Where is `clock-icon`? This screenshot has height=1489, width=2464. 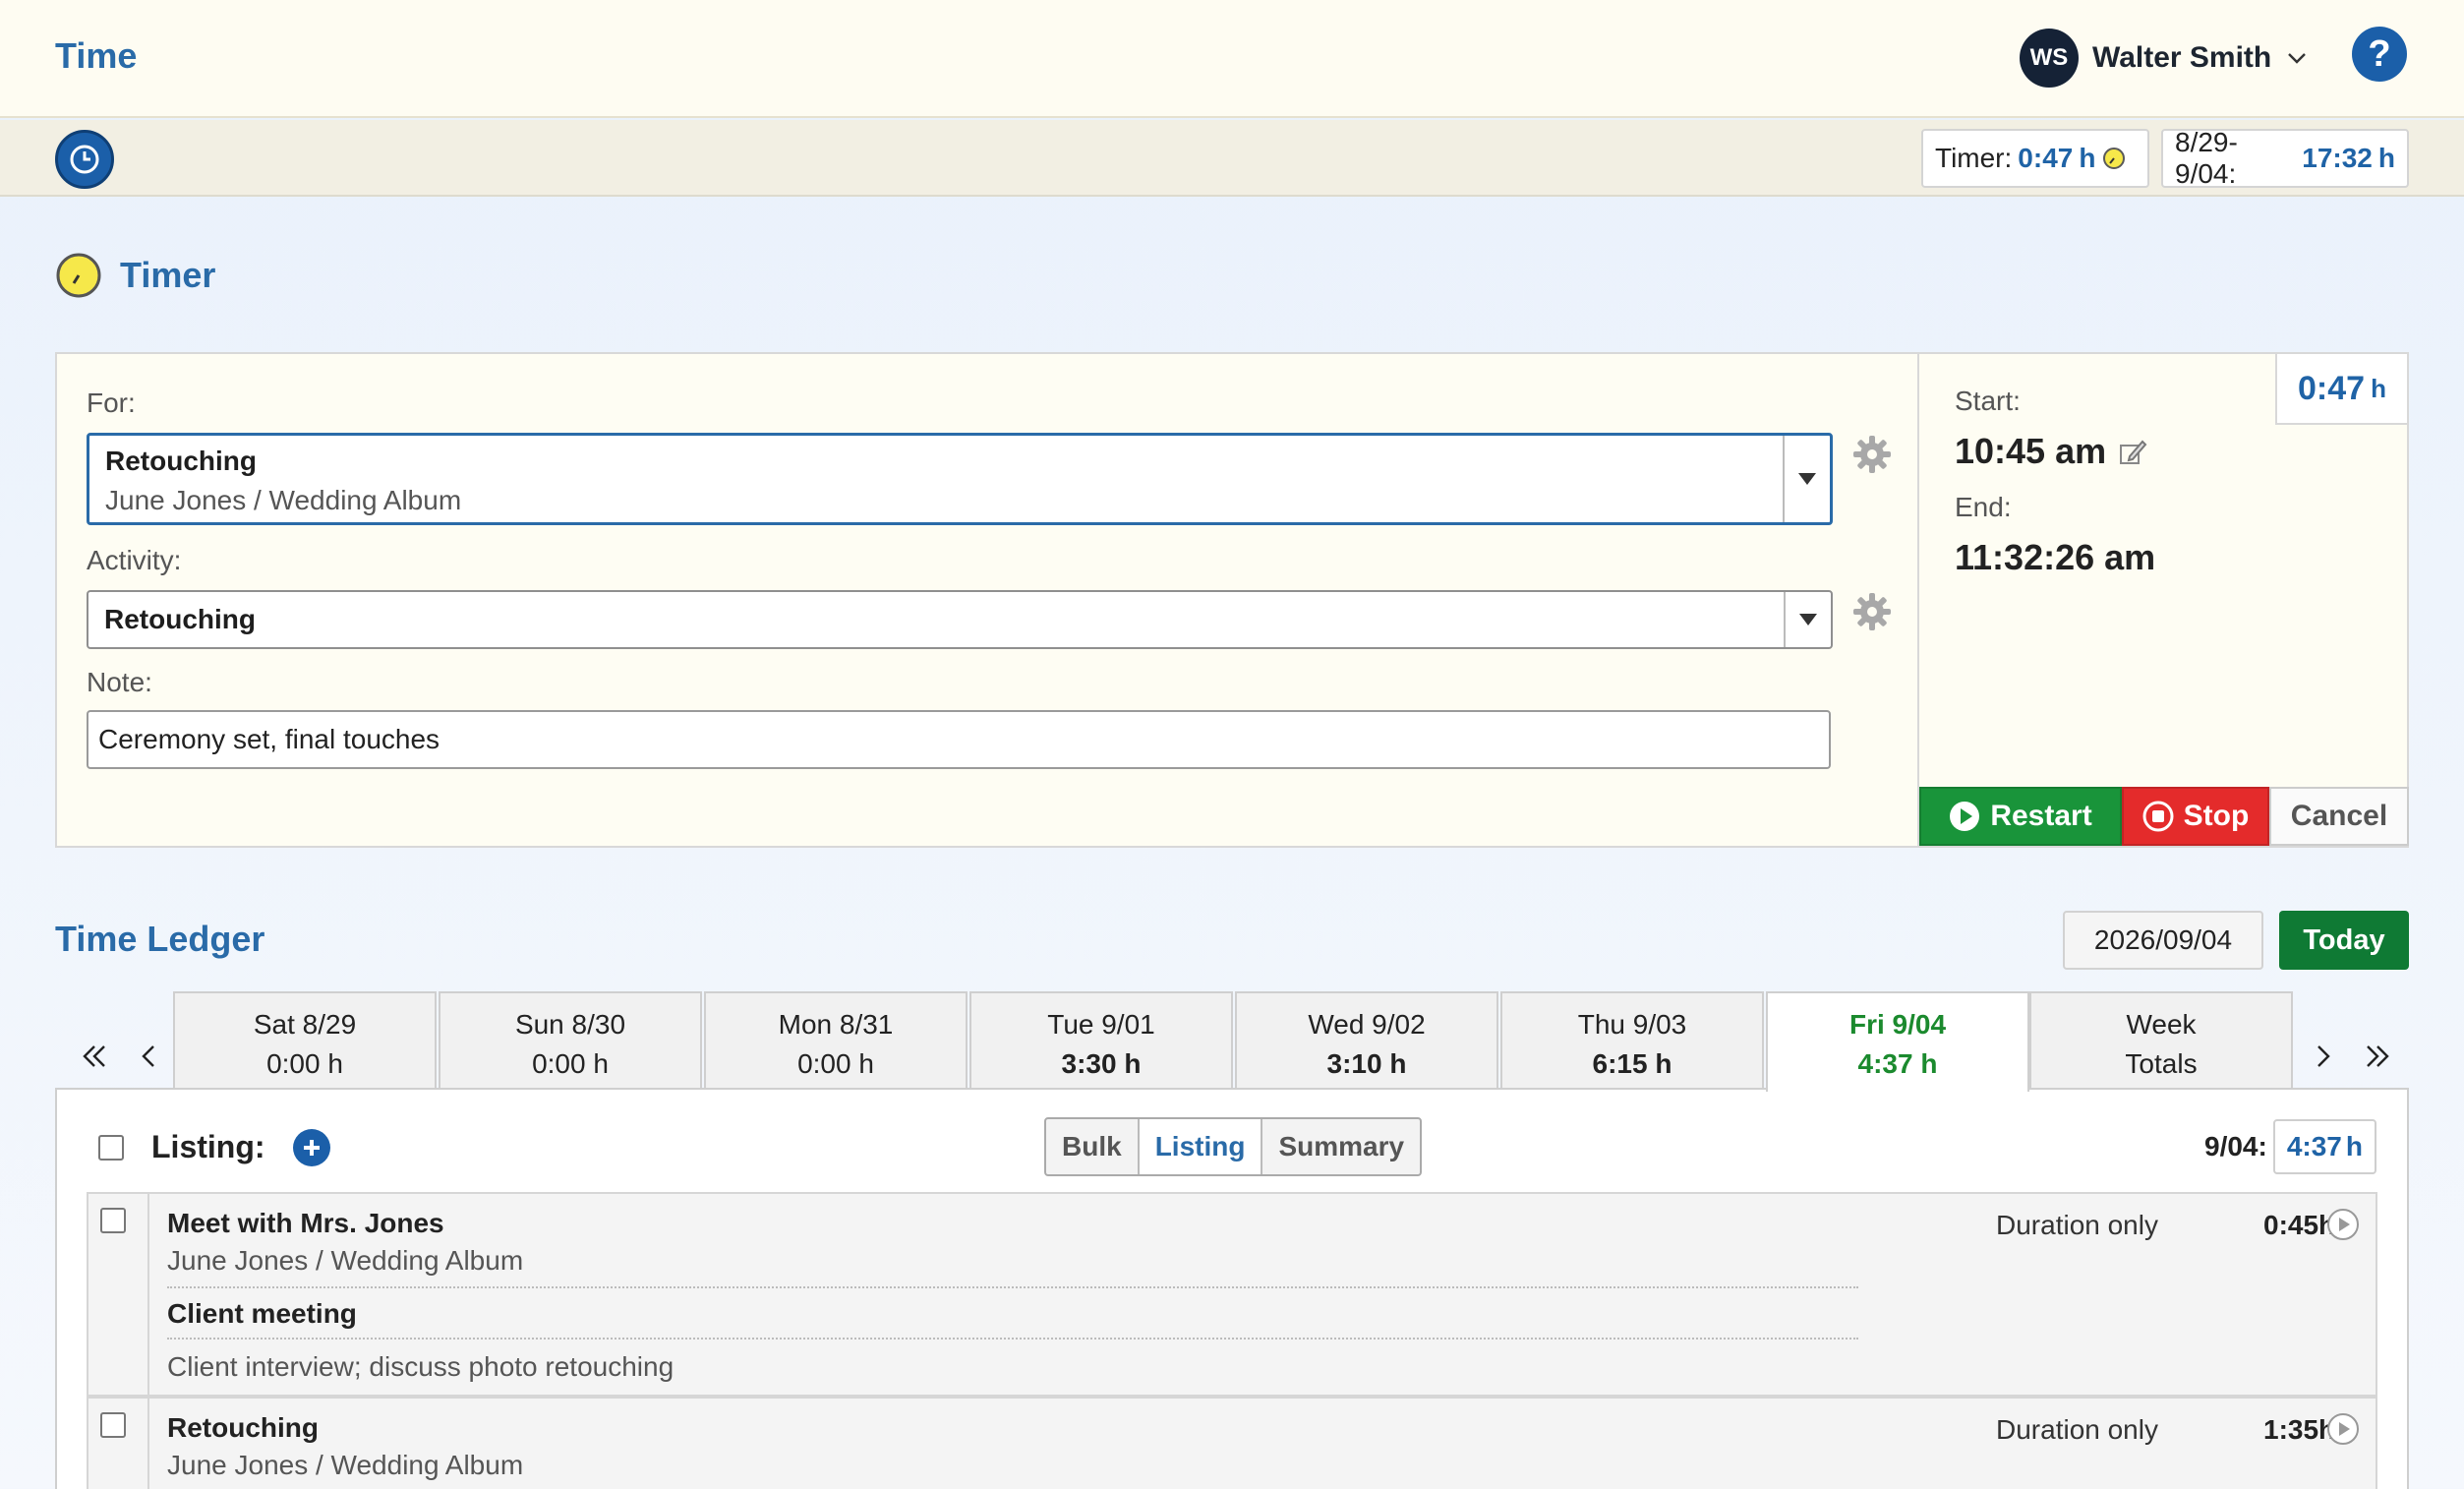 clock-icon is located at coordinates (84, 159).